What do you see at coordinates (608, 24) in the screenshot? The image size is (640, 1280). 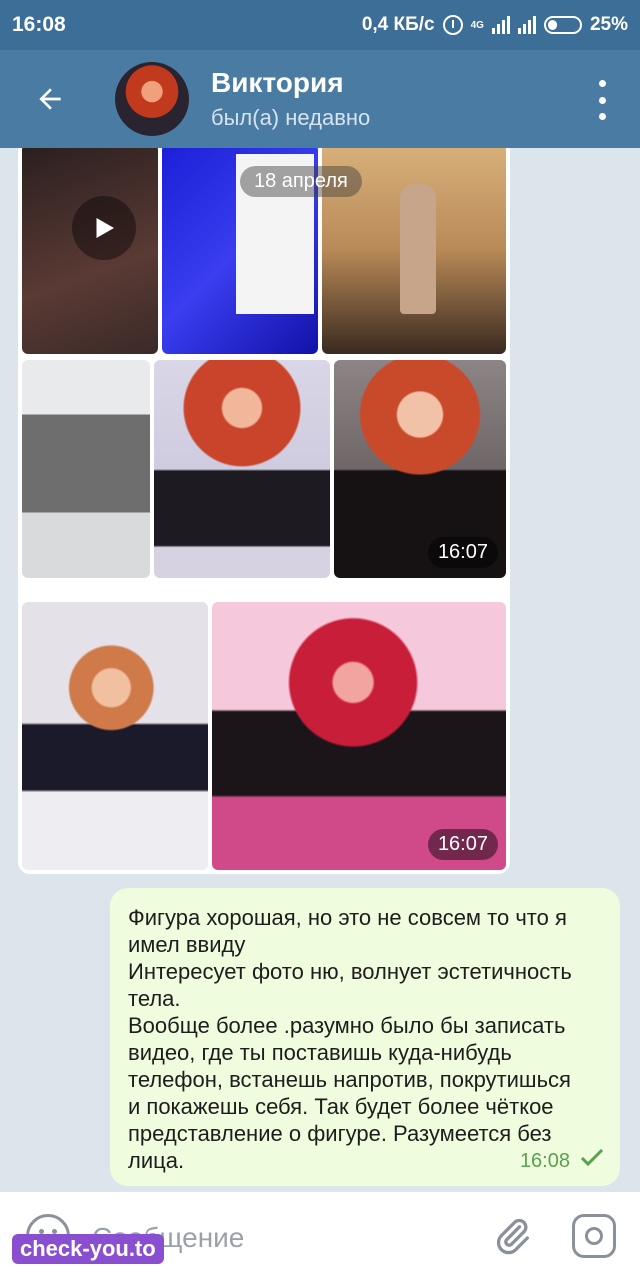 I see `battery-level: 25%` at bounding box center [608, 24].